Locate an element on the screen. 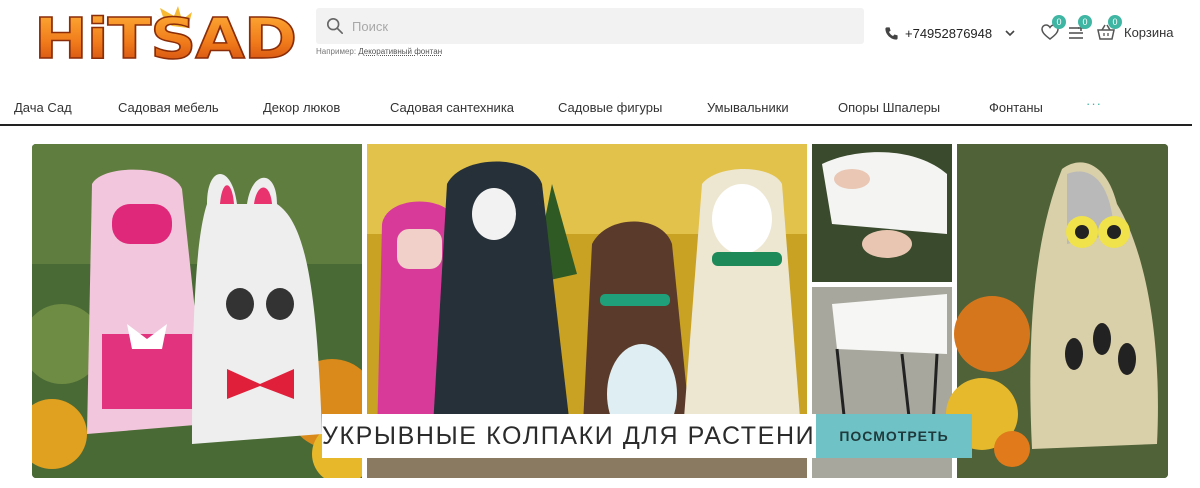  nav-item-garden-figures: Садовые фигуры is located at coordinates (610, 107).